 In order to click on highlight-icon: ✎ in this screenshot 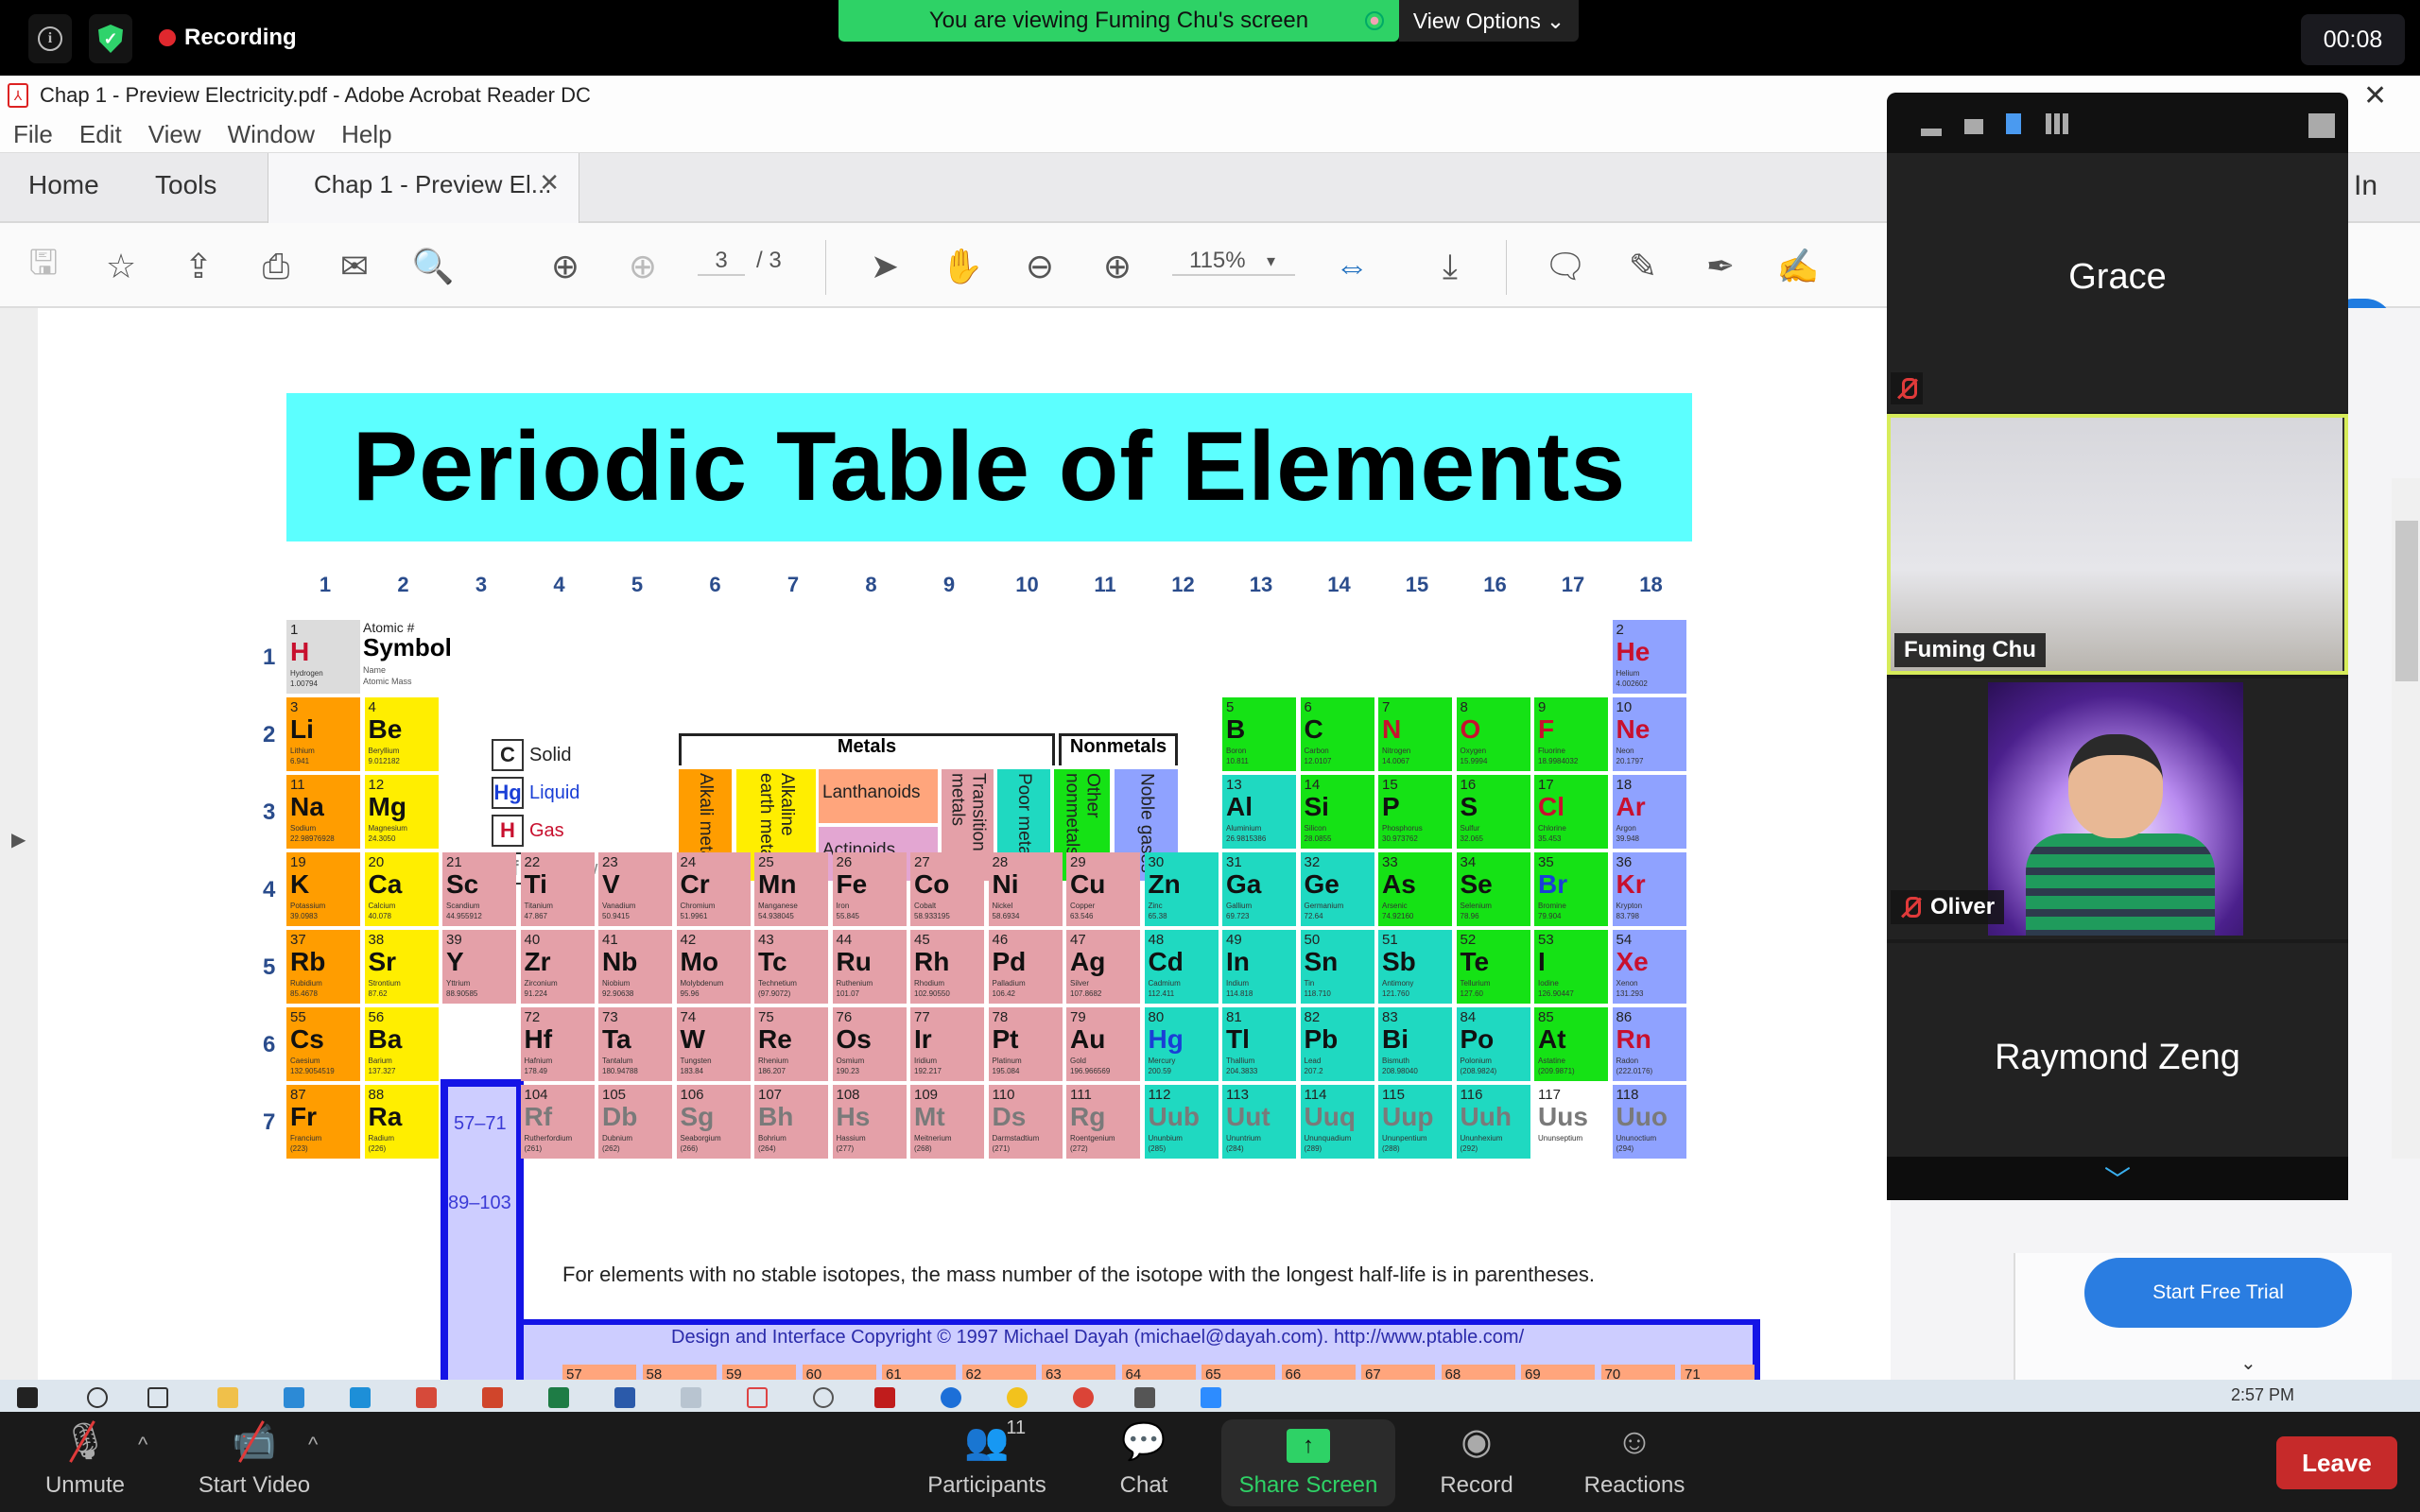, I will do `click(1643, 266)`.